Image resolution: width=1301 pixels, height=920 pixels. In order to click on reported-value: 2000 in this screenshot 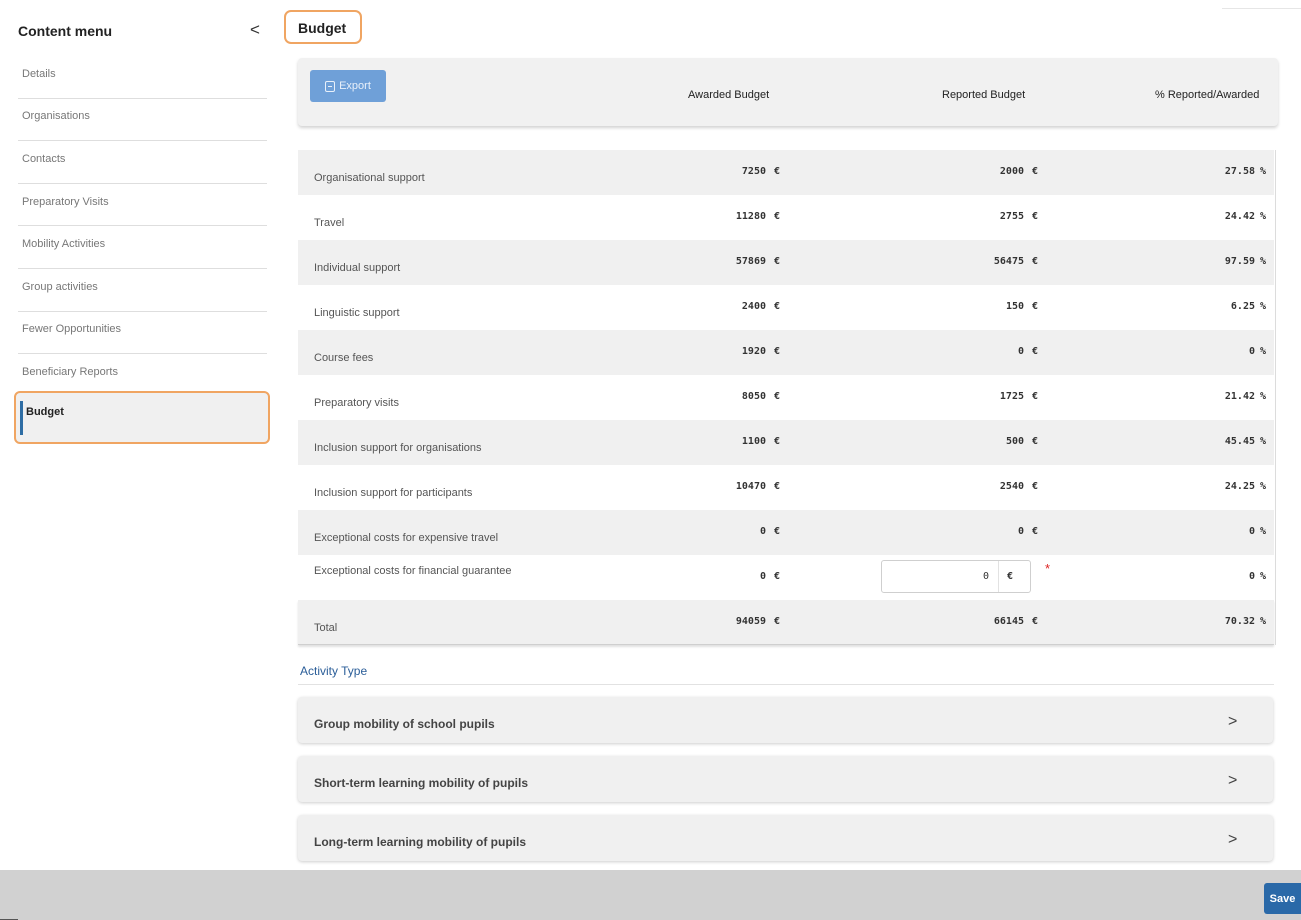, I will do `click(1011, 171)`.